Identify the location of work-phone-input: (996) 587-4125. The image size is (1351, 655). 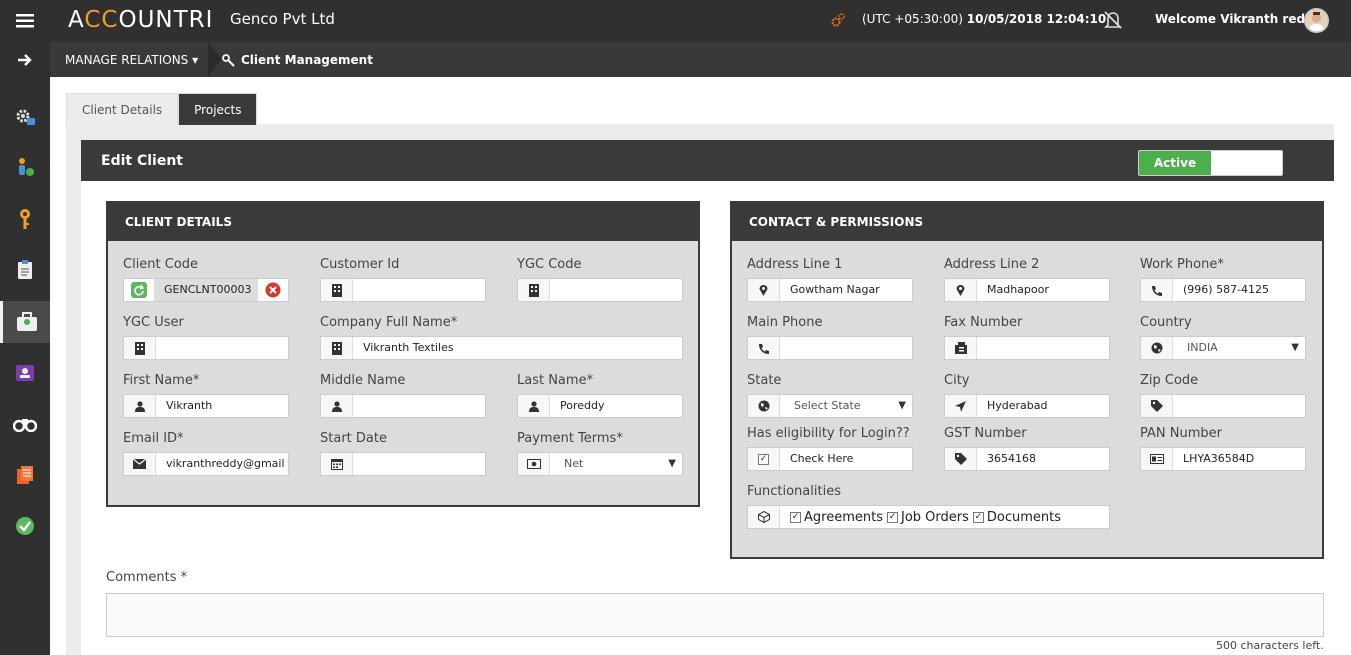
(1239, 290).